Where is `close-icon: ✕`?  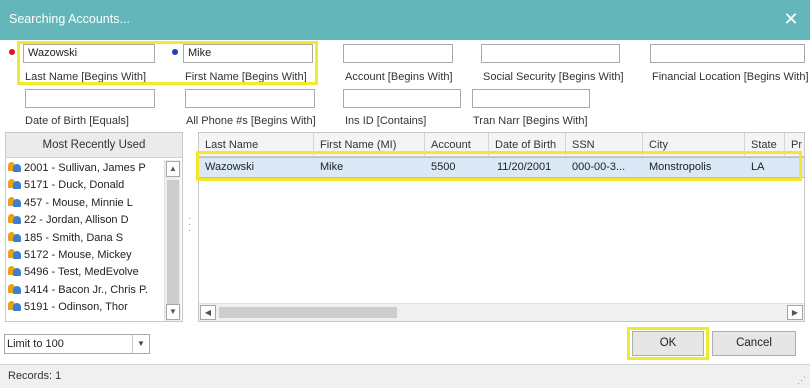 close-icon: ✕ is located at coordinates (791, 19).